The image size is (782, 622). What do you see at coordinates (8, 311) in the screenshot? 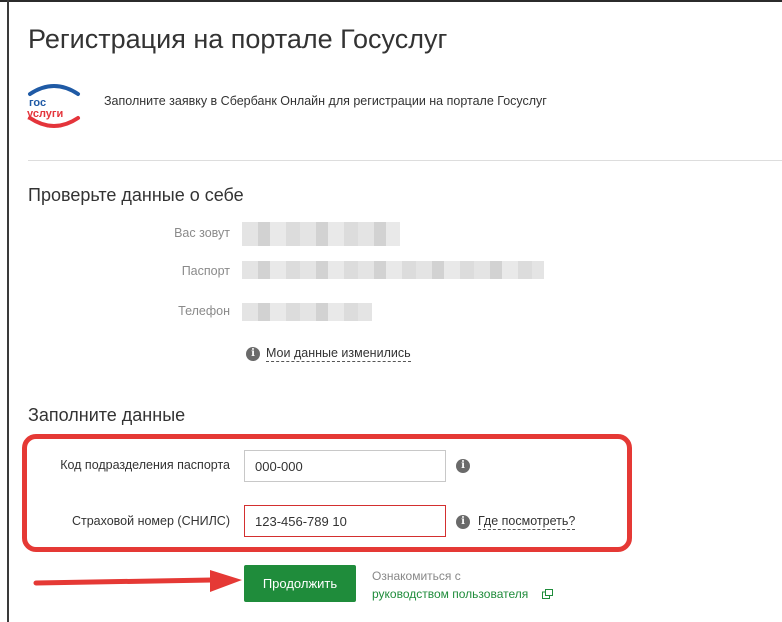
I see `window-frame-left` at bounding box center [8, 311].